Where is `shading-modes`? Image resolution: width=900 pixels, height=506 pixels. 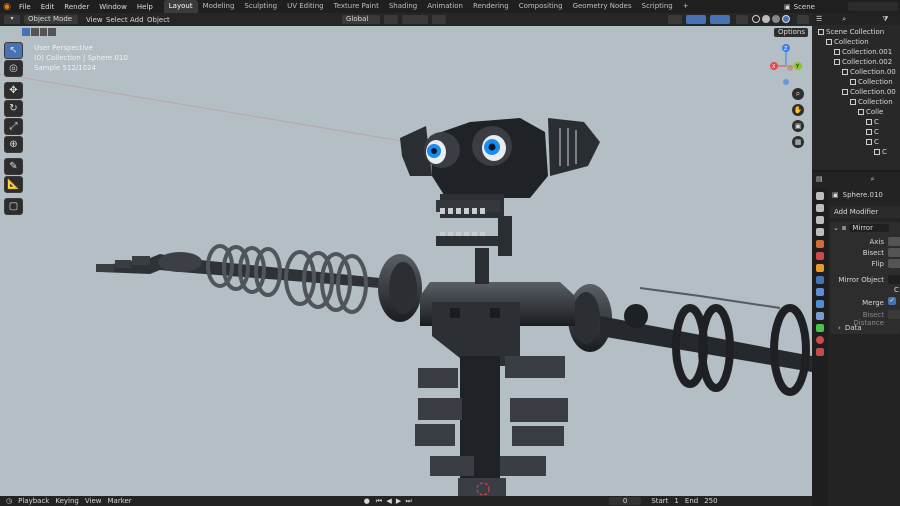
shading-modes is located at coordinates (772, 19).